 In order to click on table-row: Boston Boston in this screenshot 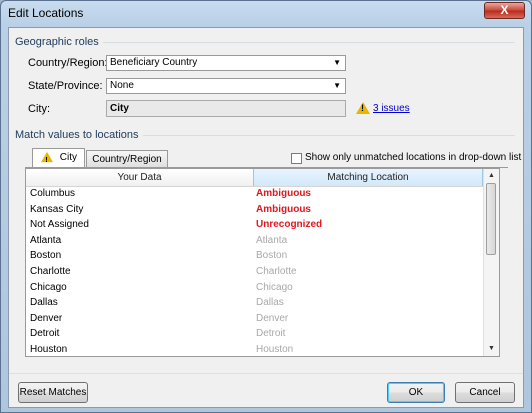, I will do `click(254, 257)`.